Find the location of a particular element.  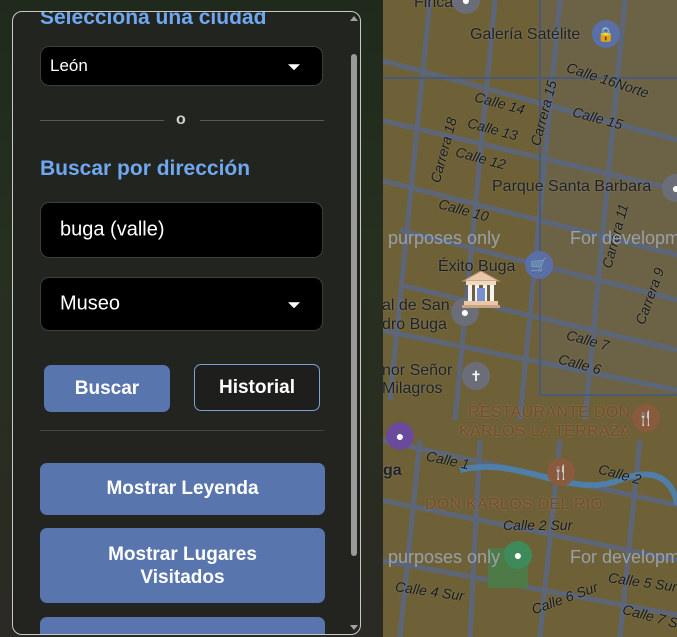

map-label-parque: Parque Santa Barbara is located at coordinates (572, 186).